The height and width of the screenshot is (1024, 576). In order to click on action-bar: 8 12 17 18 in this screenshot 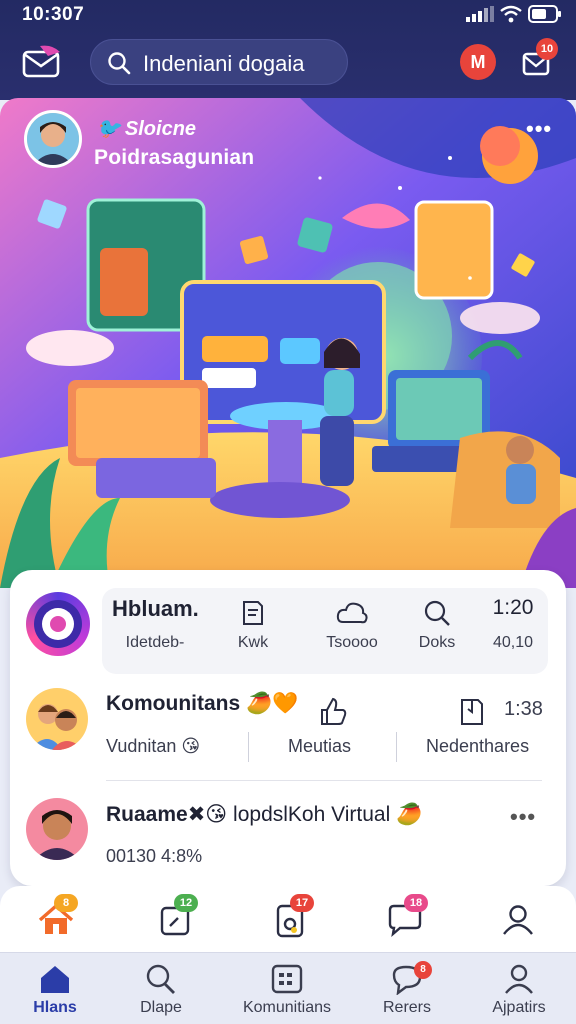, I will do `click(288, 919)`.